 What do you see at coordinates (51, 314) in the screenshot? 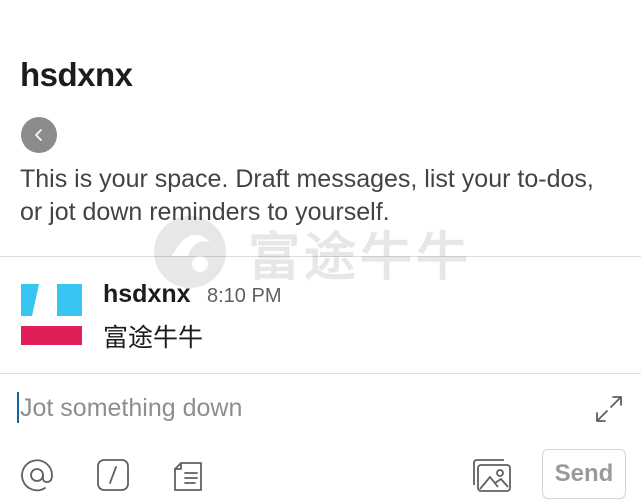
I see `avatar` at bounding box center [51, 314].